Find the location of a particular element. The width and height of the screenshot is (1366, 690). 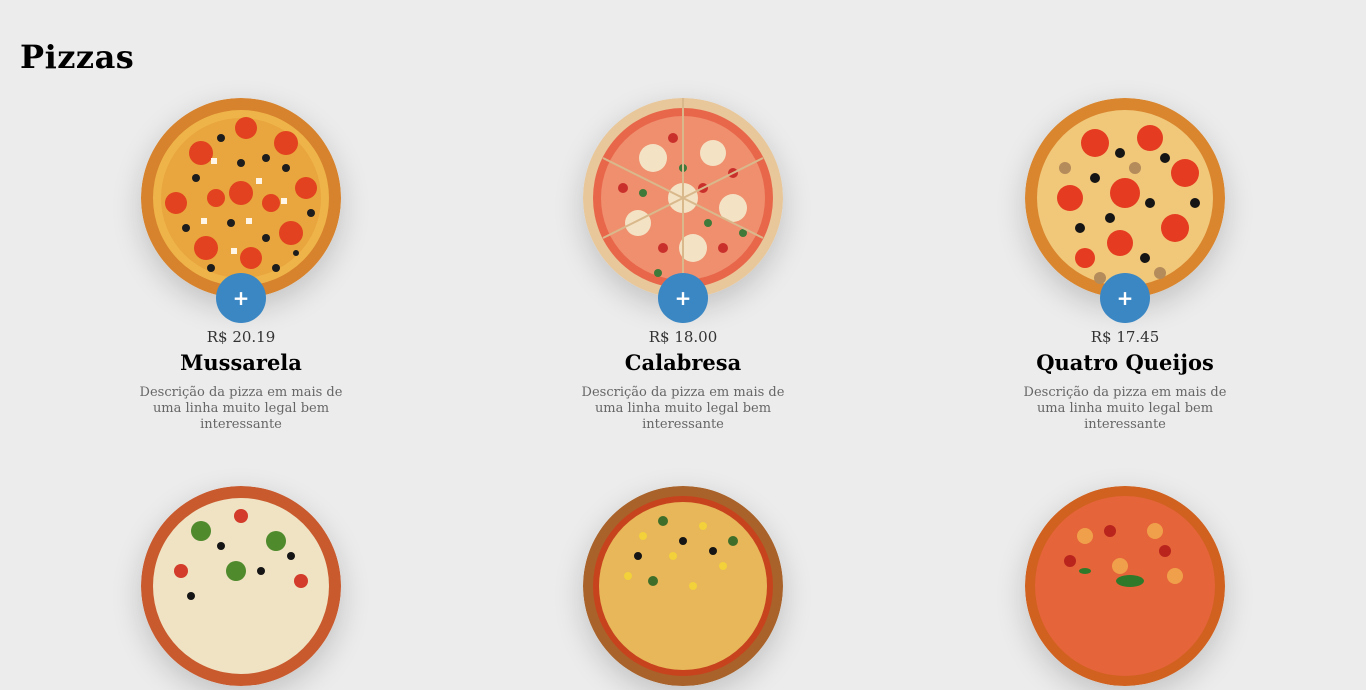

pizza-price: R$ 18.00 is located at coordinates (683, 337).